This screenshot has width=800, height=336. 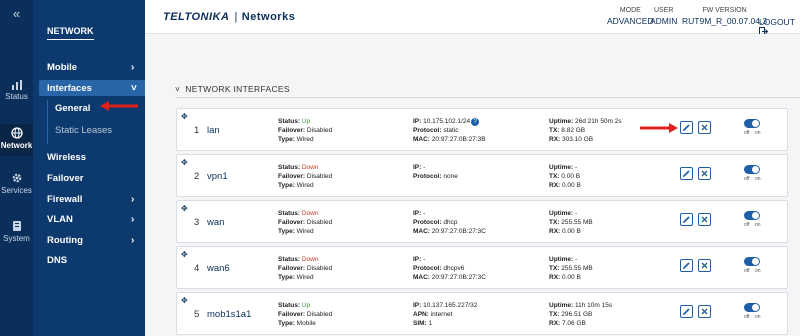 What do you see at coordinates (90, 240) in the screenshot?
I see `nav-item-routing: Routing ›` at bounding box center [90, 240].